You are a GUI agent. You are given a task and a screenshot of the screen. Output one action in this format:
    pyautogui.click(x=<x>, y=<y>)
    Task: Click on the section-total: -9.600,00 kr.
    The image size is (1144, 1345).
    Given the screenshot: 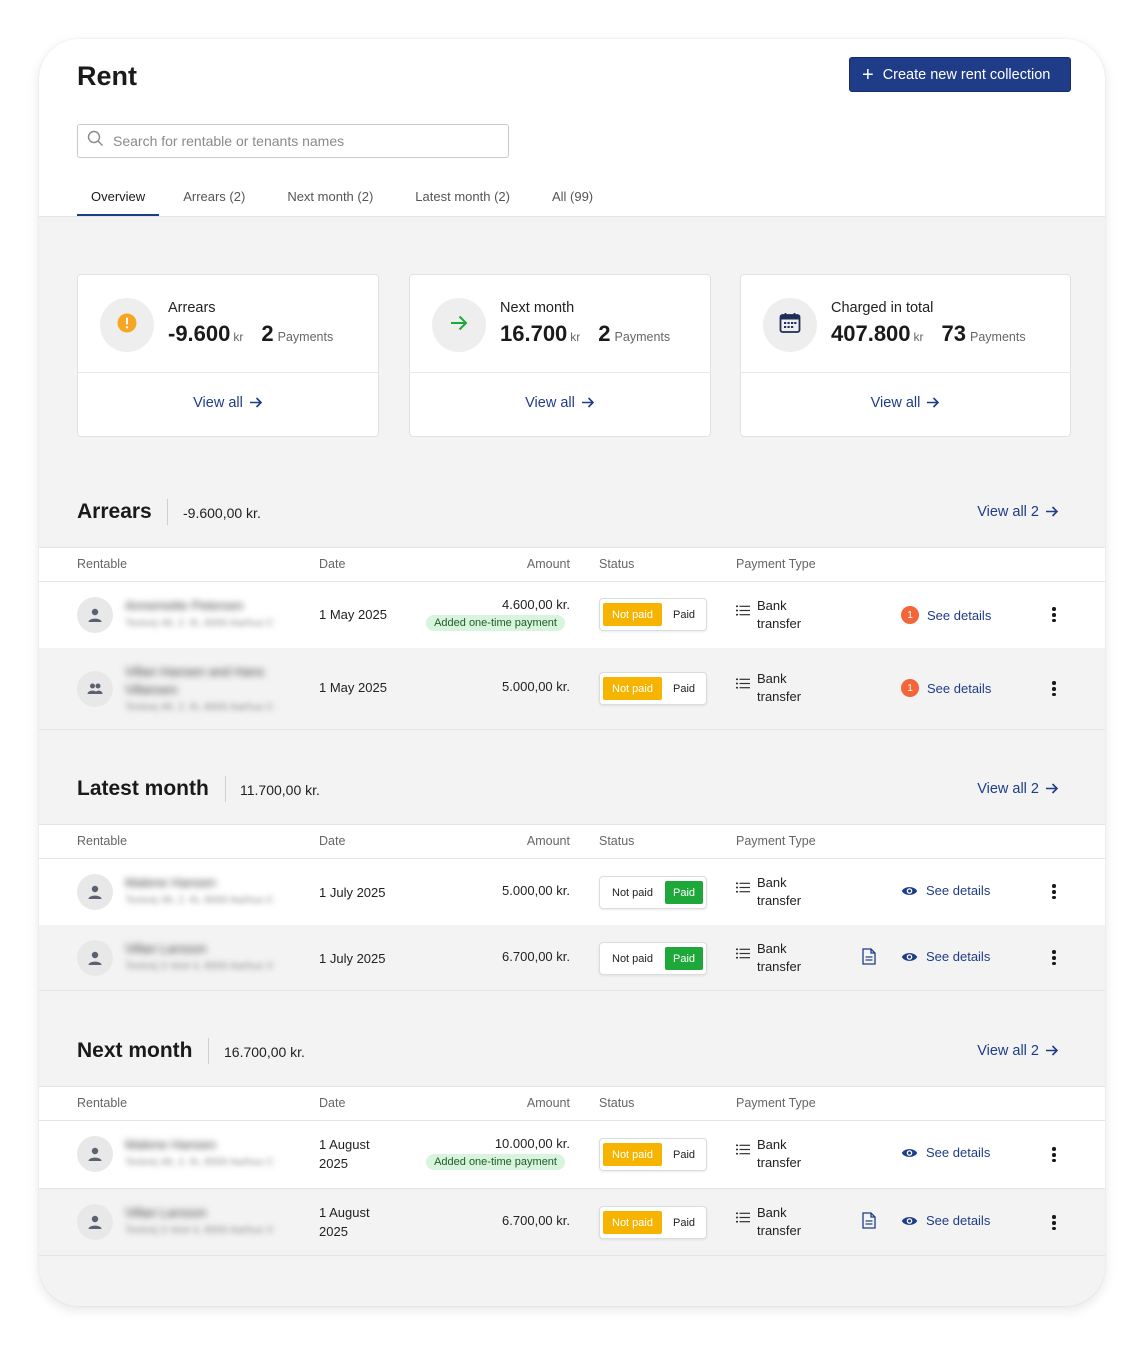 What is the action you would take?
    pyautogui.click(x=222, y=513)
    